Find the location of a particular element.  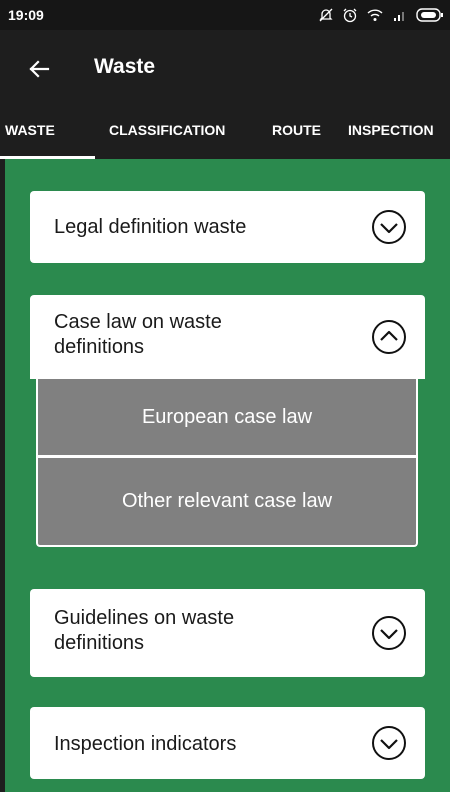

accordion-case-law: Case law on waste definitions is located at coordinates (227, 337).